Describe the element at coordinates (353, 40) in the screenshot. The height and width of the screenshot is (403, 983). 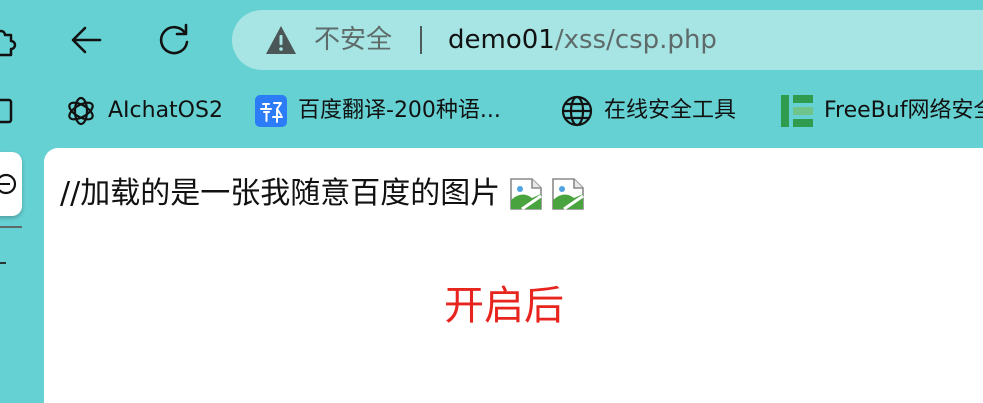
I see `security-status-text: 不安全` at that location.